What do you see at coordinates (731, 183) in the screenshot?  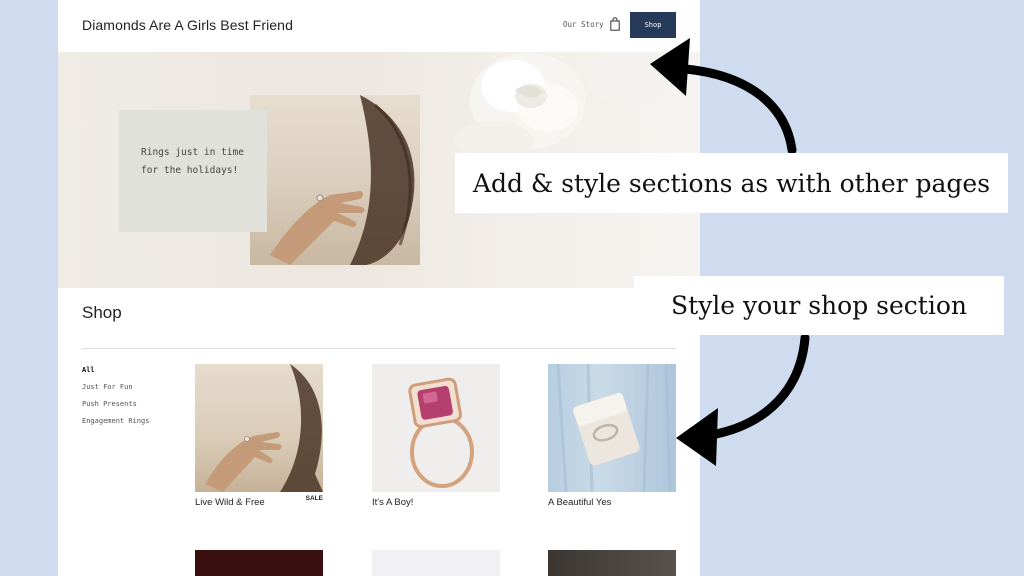 I see `annotation-top: Add & style sections as with other pages` at bounding box center [731, 183].